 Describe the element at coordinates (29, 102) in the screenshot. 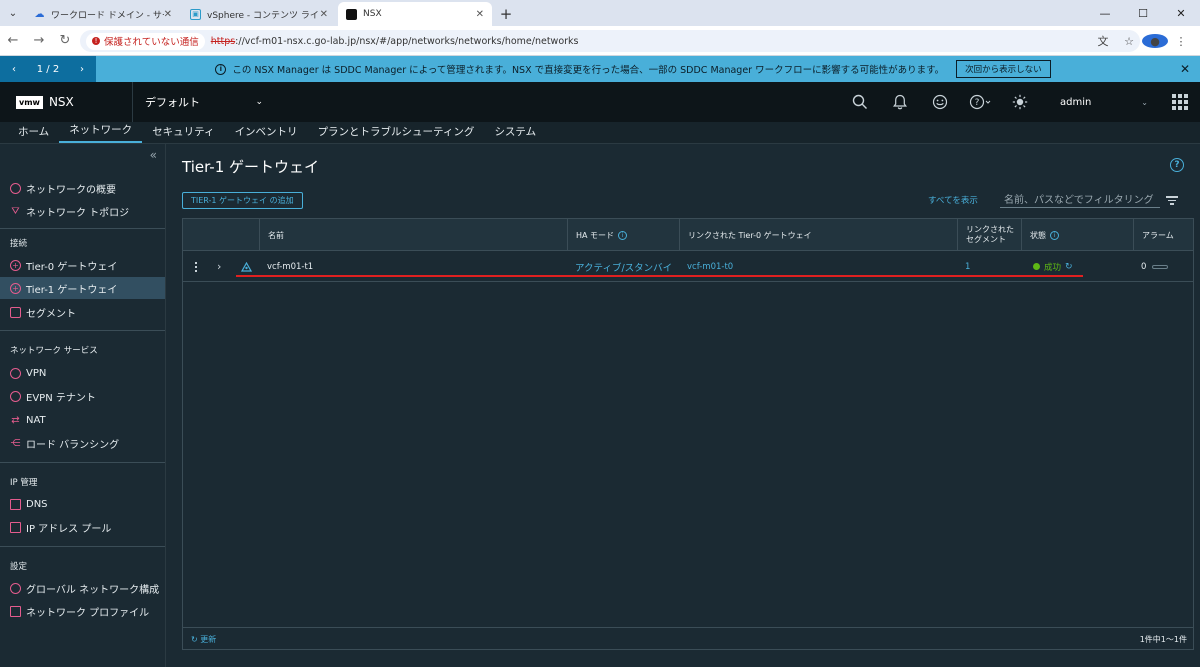

I see `vmw-logo: vmw` at that location.